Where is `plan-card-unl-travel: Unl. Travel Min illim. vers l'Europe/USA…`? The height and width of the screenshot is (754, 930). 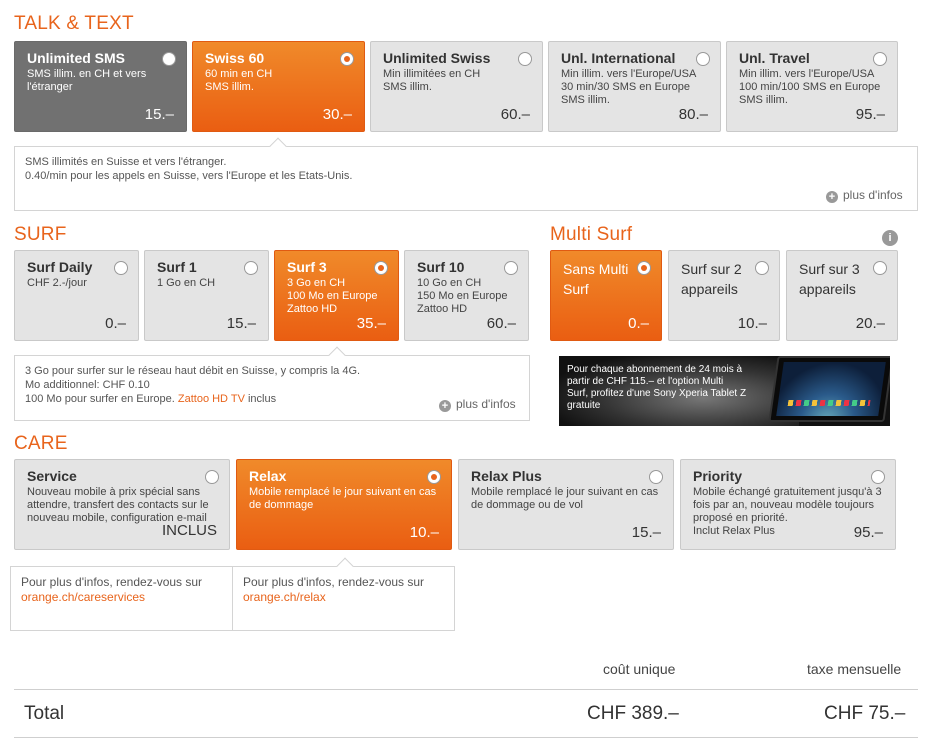 plan-card-unl-travel: Unl. Travel Min illim. vers l'Europe/USA… is located at coordinates (812, 86).